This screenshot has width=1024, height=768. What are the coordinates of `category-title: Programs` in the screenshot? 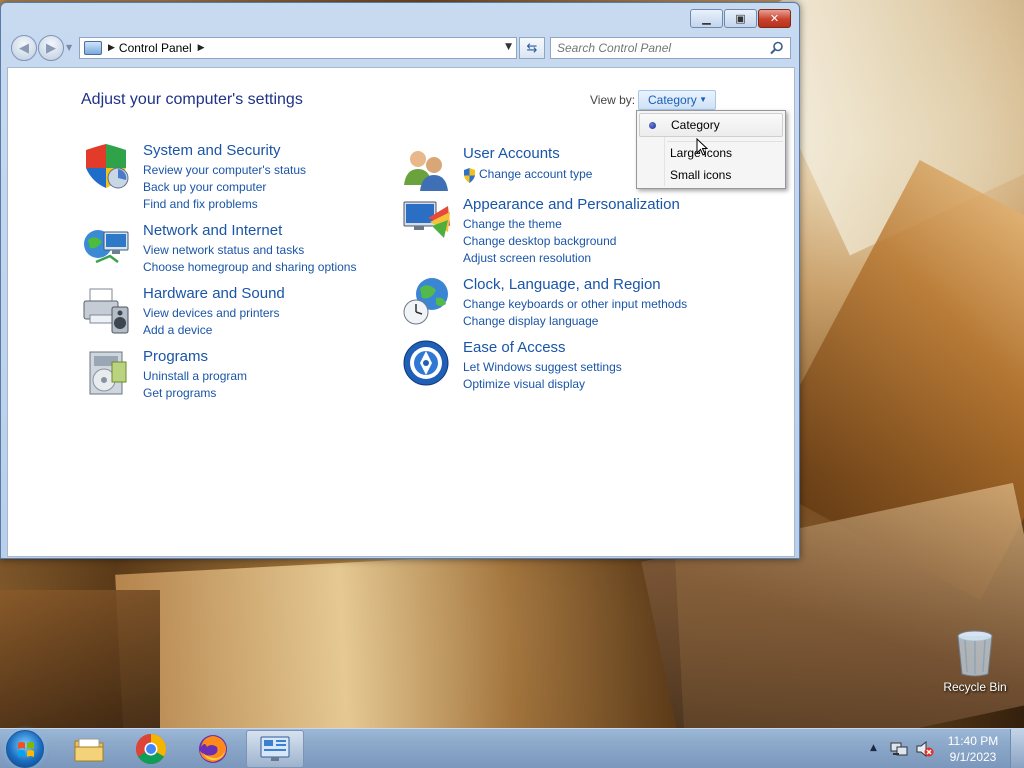 It's located at (175, 356).